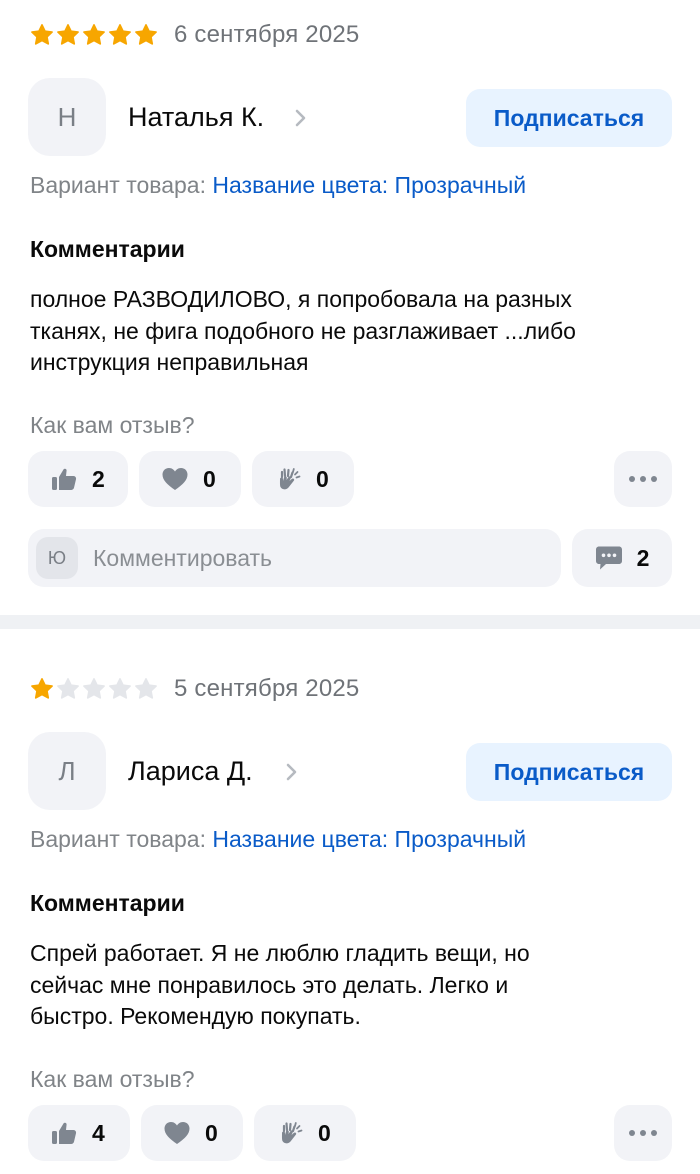 The image size is (700, 1174). Describe the element at coordinates (608, 558) in the screenshot. I see `chat-bubble-icon` at that location.